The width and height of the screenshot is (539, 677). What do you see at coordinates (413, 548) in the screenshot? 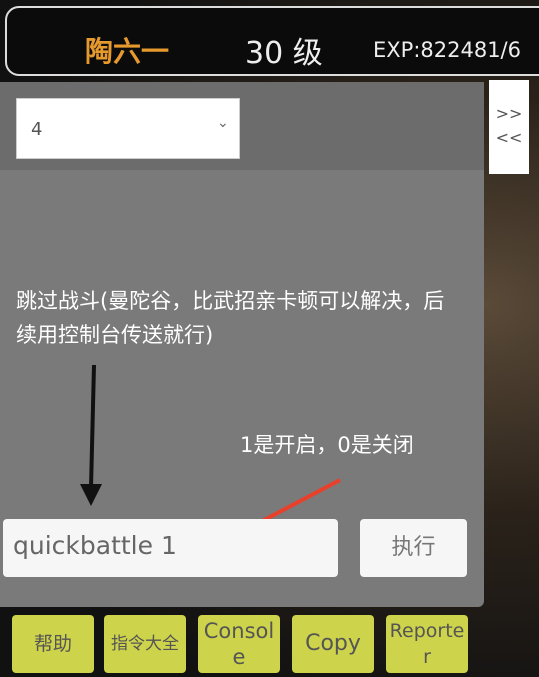
I see `execute-button: 执行` at bounding box center [413, 548].